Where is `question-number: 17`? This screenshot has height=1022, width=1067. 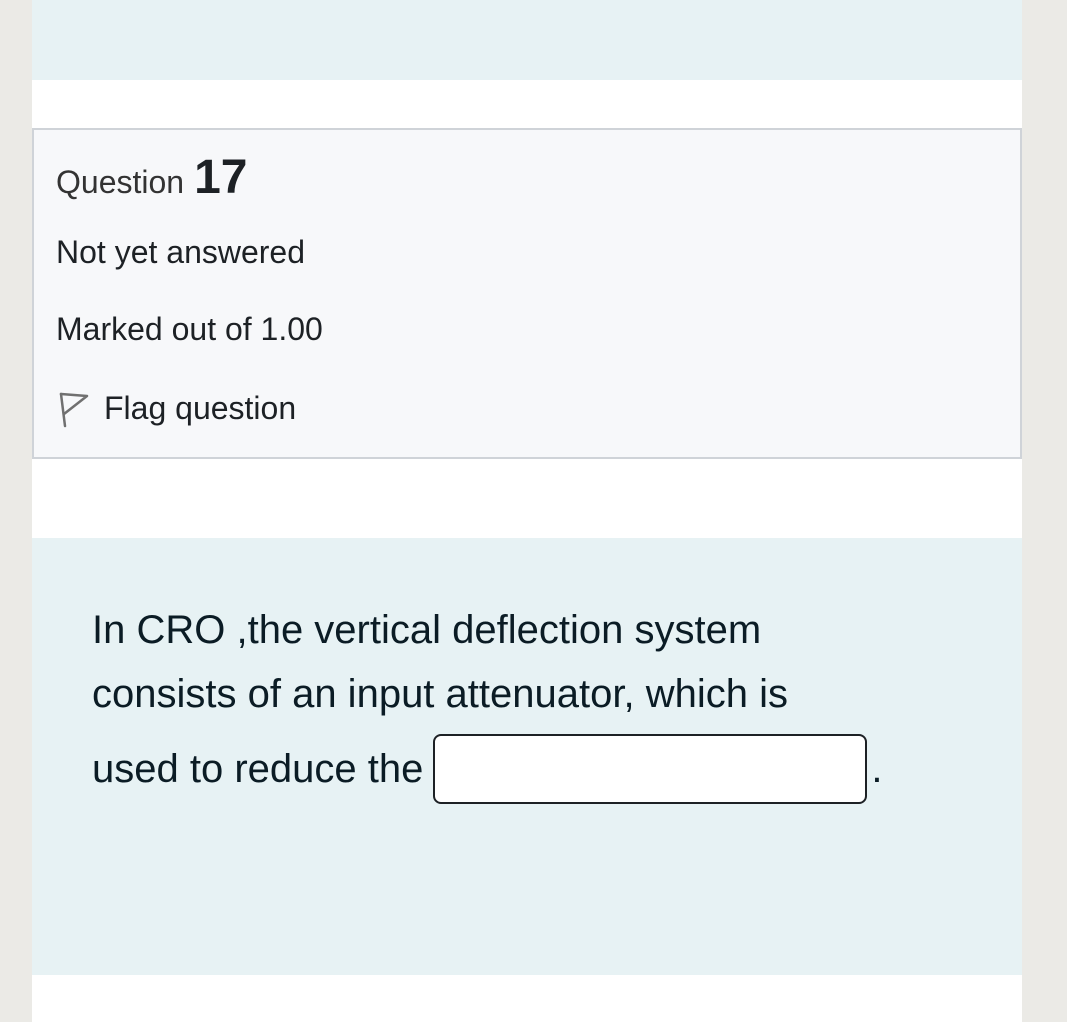
question-number: 17 is located at coordinates (221, 177).